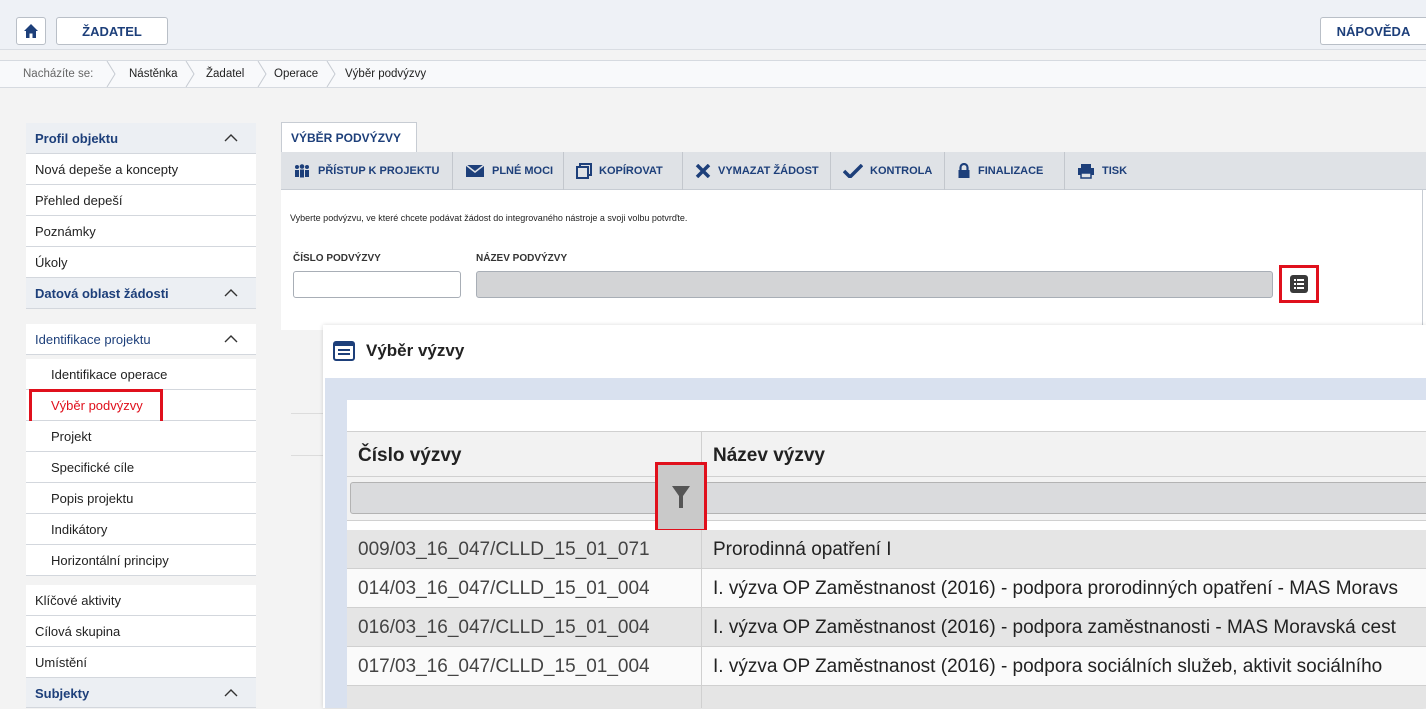 The image size is (1426, 709). I want to click on sidebar-item-profil-objektu: Profil objektu, so click(141, 138).